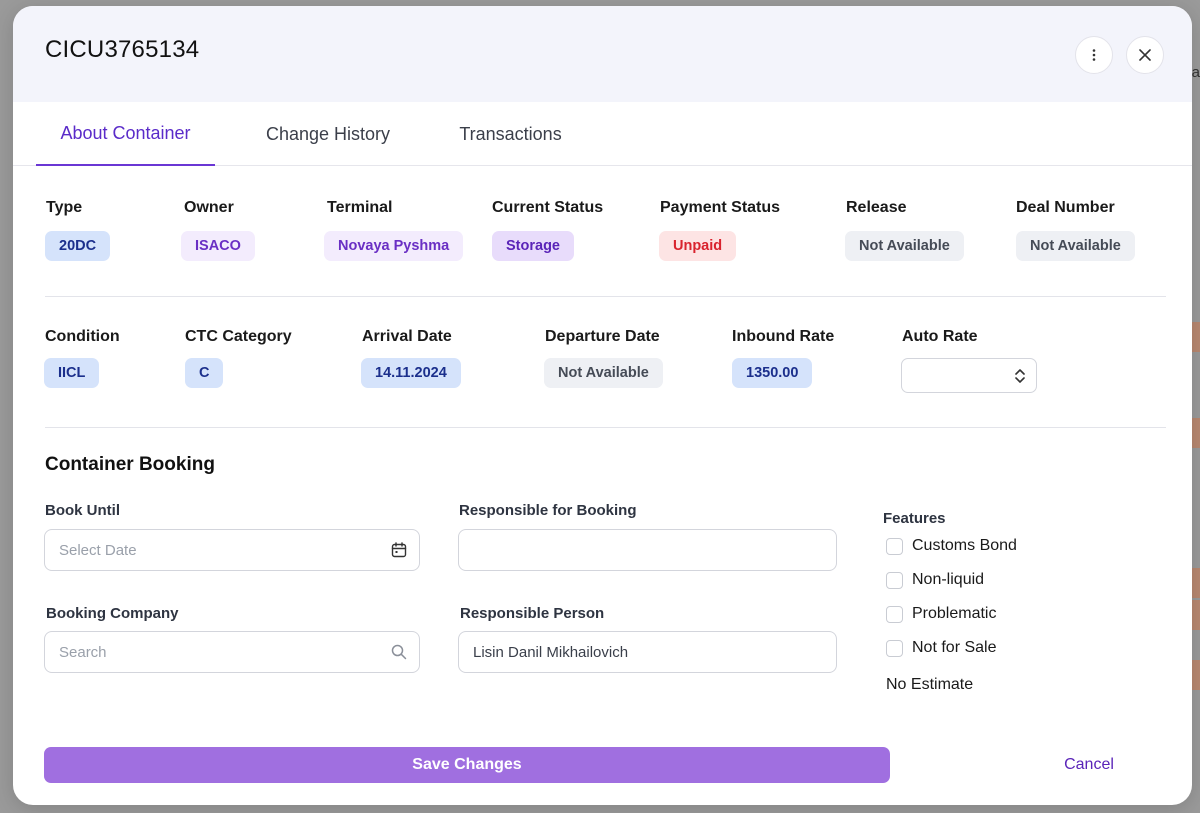 This screenshot has width=1200, height=813. Describe the element at coordinates (1195, 72) in the screenshot. I see `background-text: a` at that location.